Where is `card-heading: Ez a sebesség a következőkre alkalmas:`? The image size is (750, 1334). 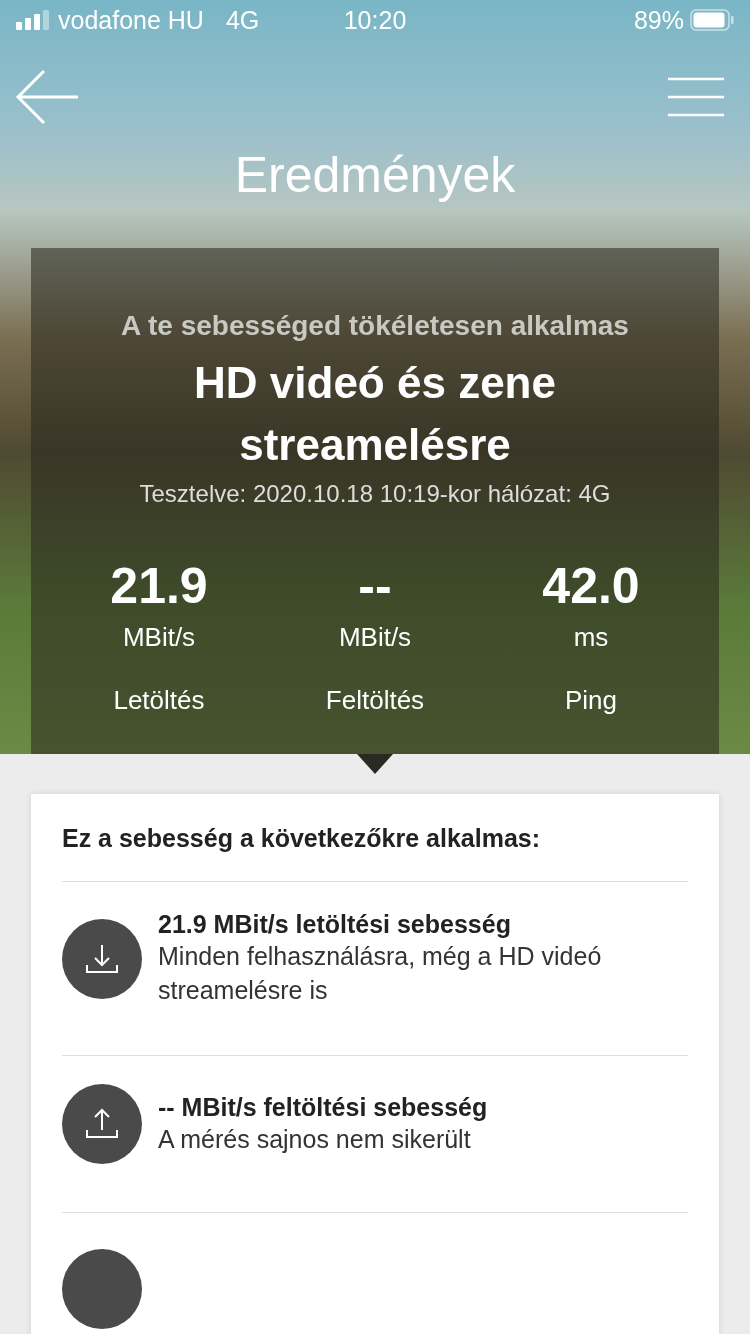
card-heading: Ez a sebesség a következőkre alkalmas: is located at coordinates (375, 853).